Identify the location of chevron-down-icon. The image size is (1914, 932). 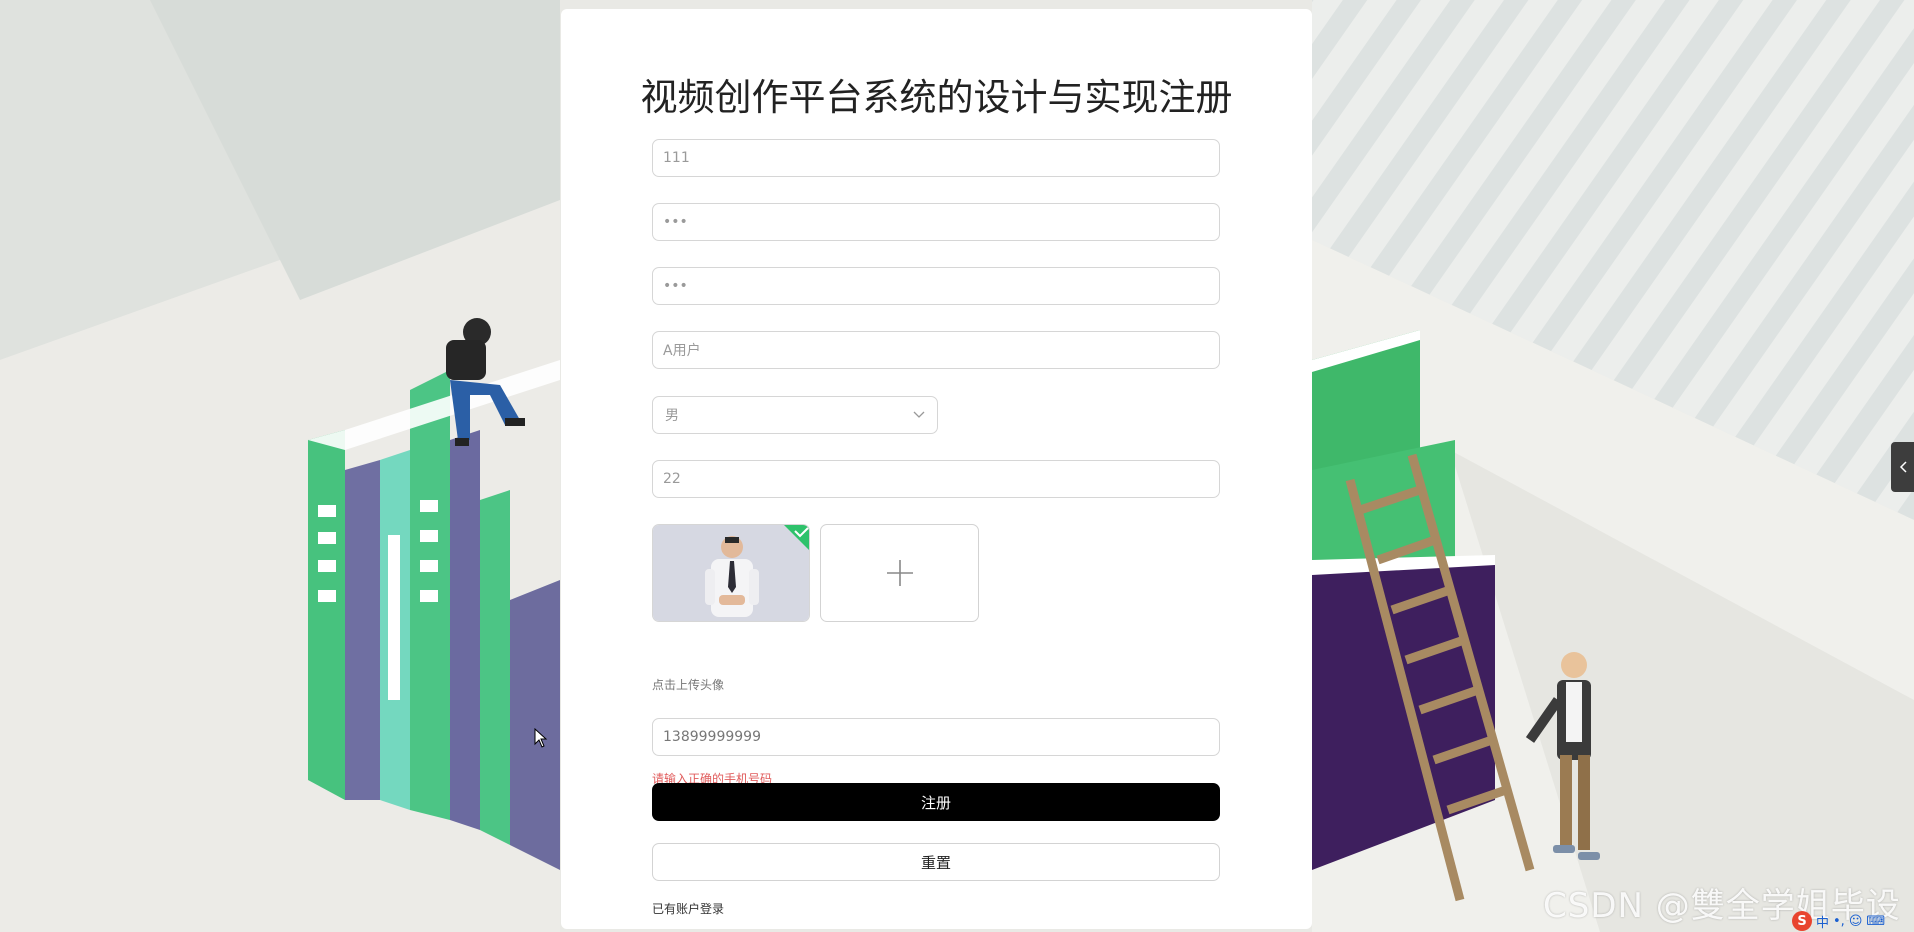
(919, 414).